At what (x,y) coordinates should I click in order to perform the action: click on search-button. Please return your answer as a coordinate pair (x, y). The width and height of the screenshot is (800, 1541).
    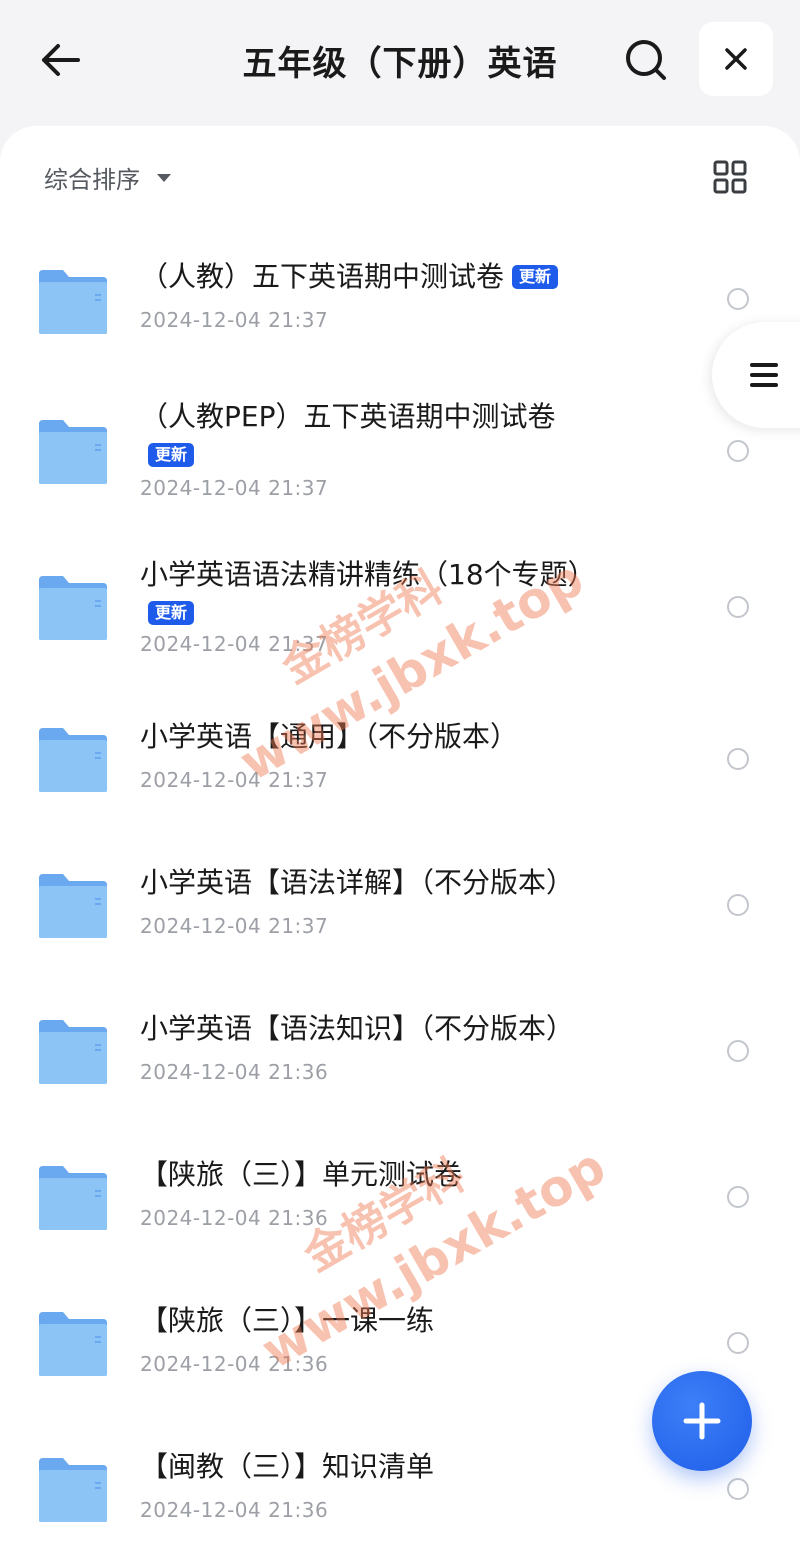
    Looking at the image, I should click on (646, 60).